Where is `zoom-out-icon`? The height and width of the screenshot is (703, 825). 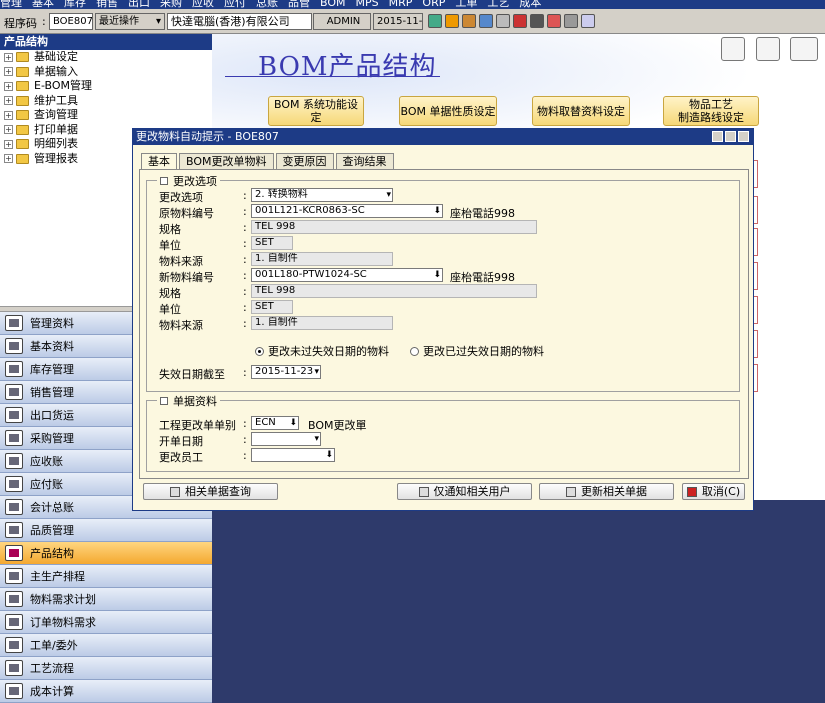
zoom-out-icon is located at coordinates (768, 49).